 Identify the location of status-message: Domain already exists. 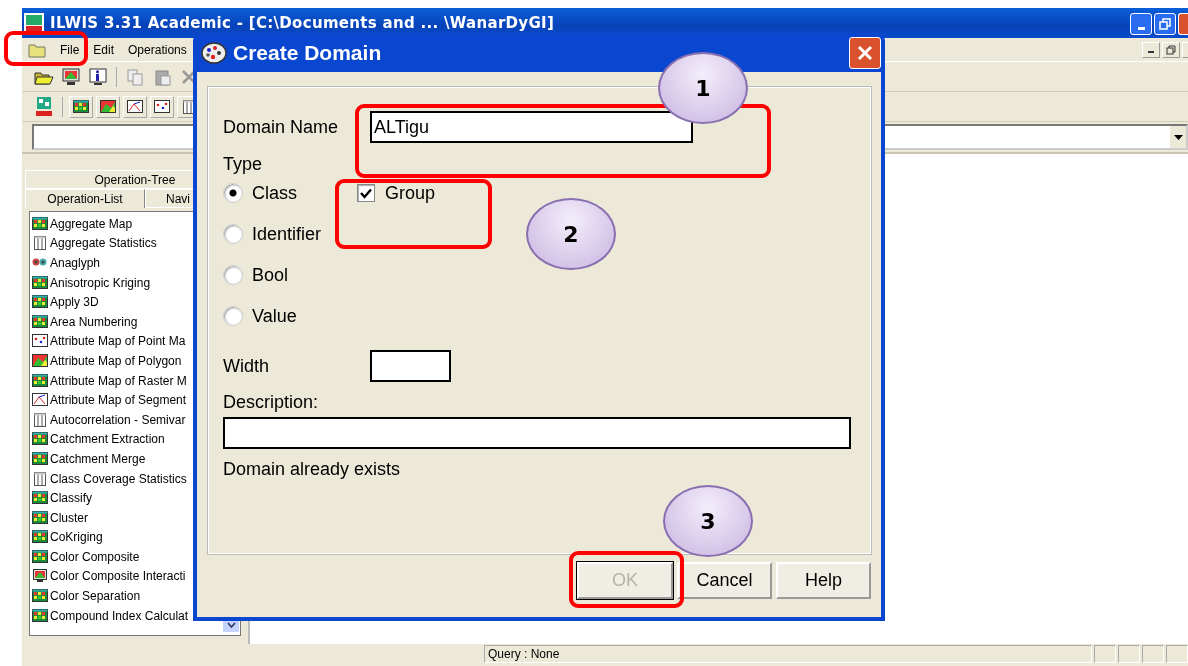
(312, 469).